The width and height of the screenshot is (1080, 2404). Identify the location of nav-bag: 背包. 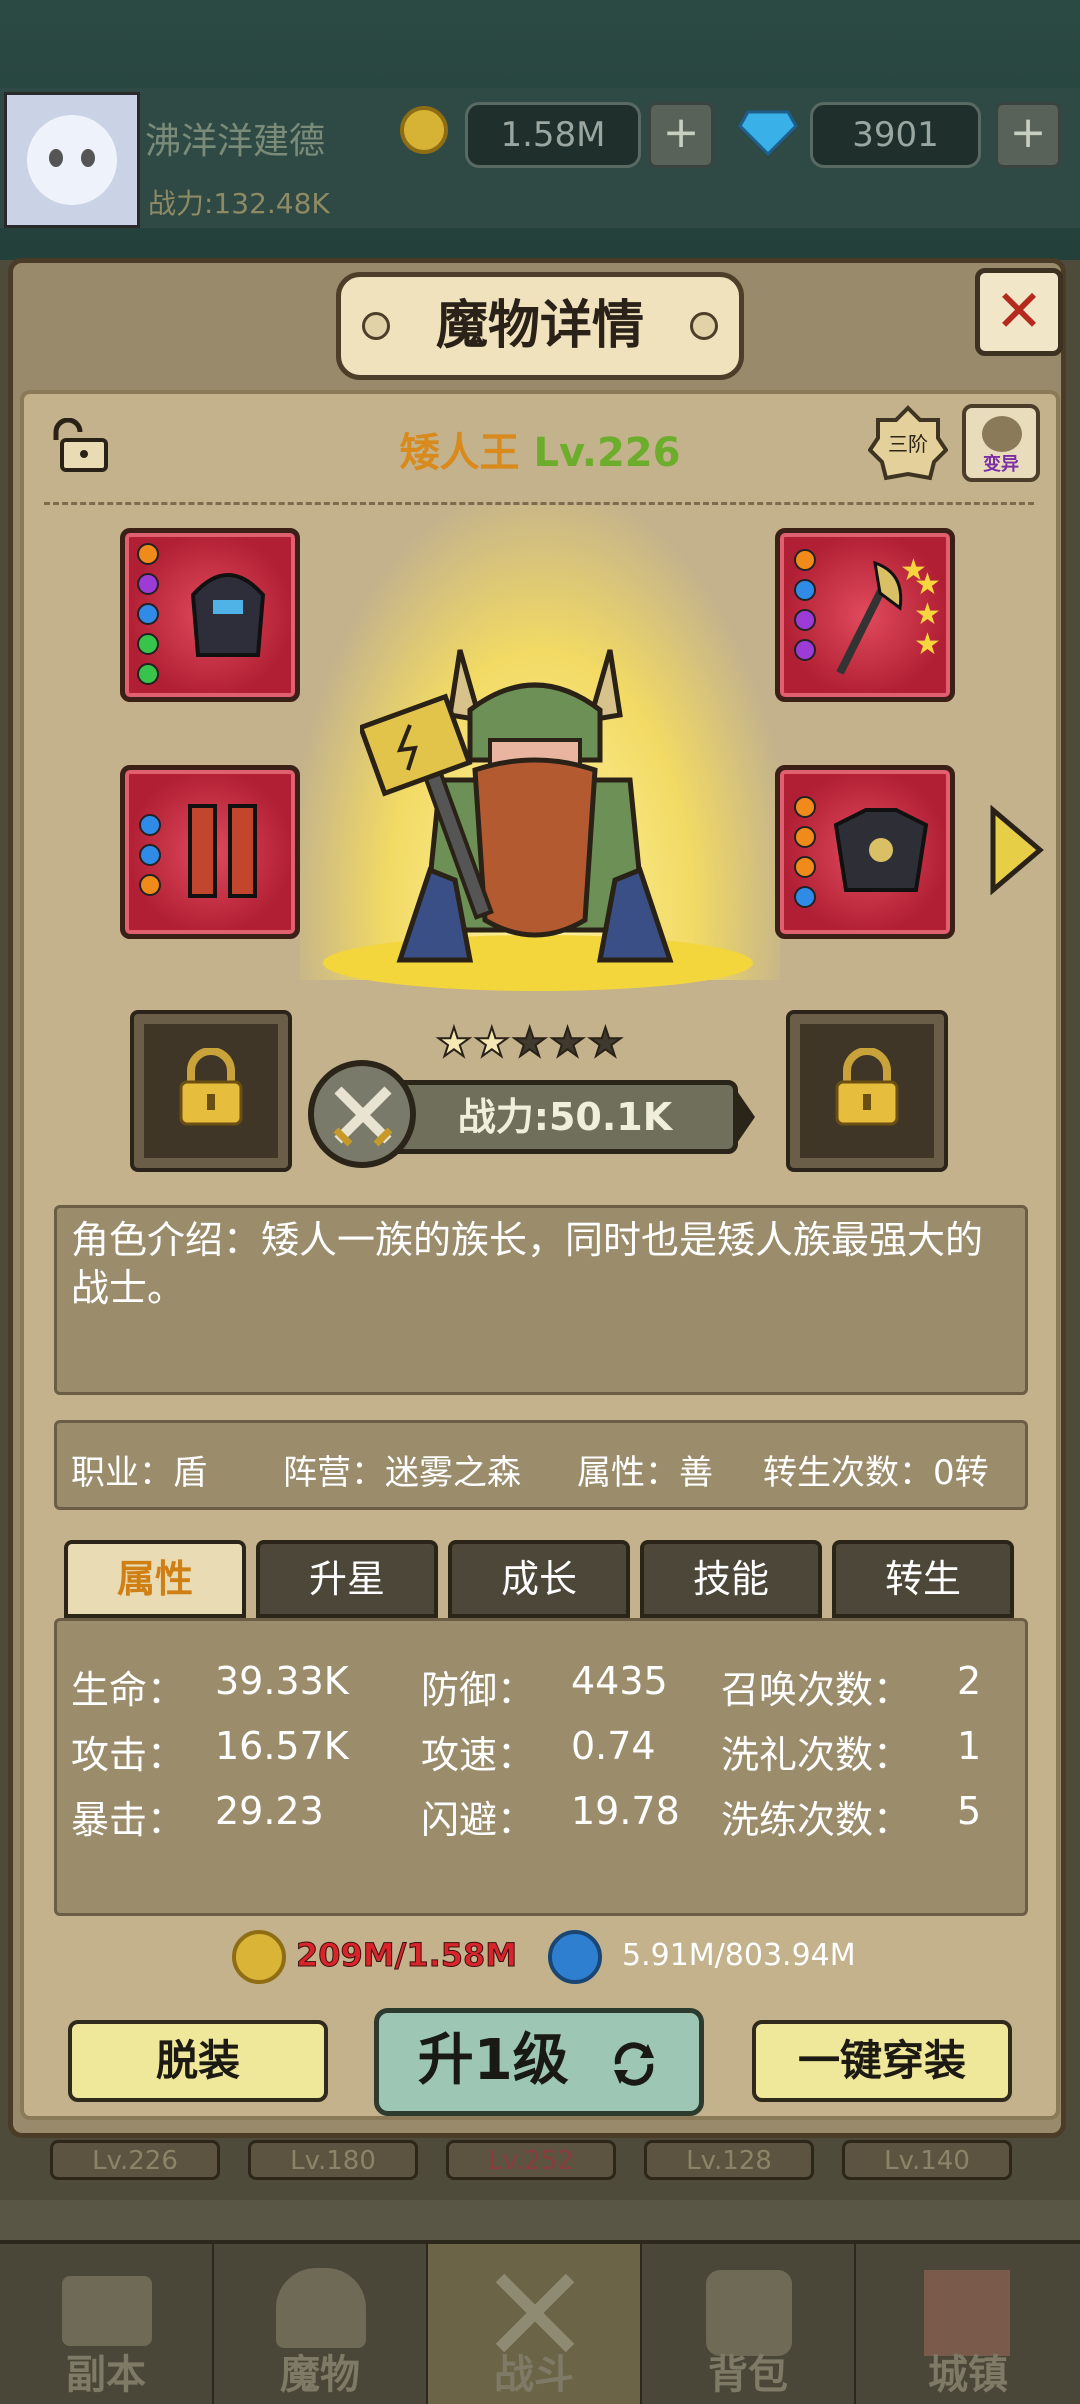
(749, 2324).